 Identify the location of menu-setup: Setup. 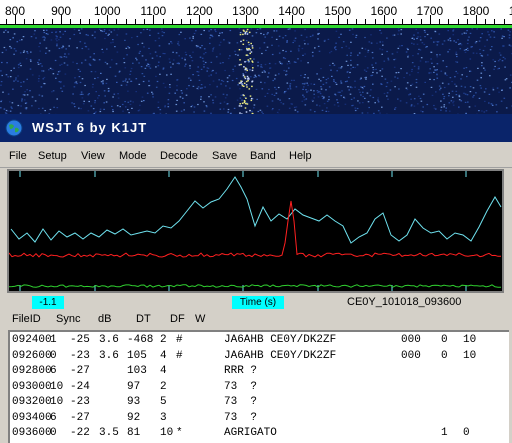
(52, 156).